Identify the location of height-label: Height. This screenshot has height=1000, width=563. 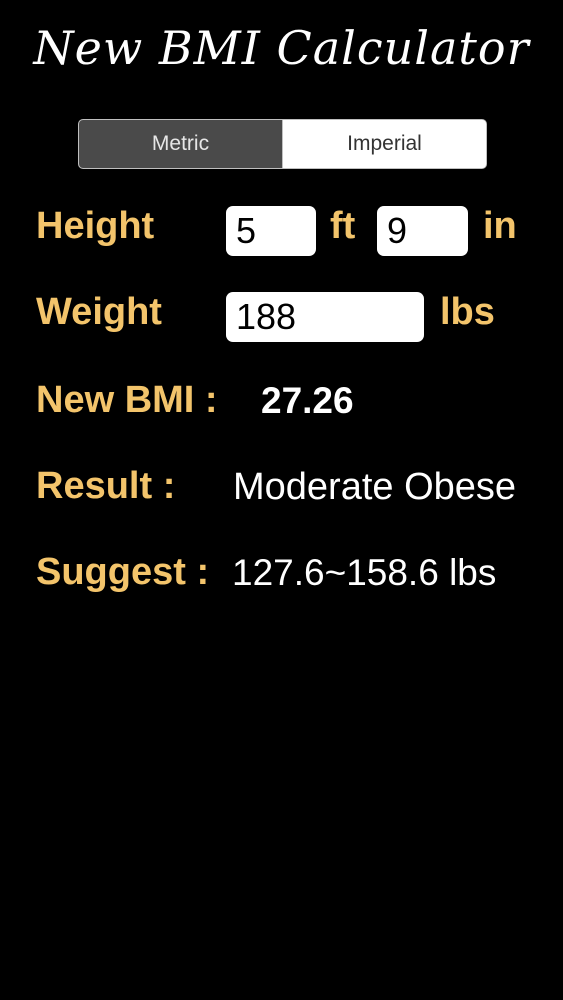
(95, 226).